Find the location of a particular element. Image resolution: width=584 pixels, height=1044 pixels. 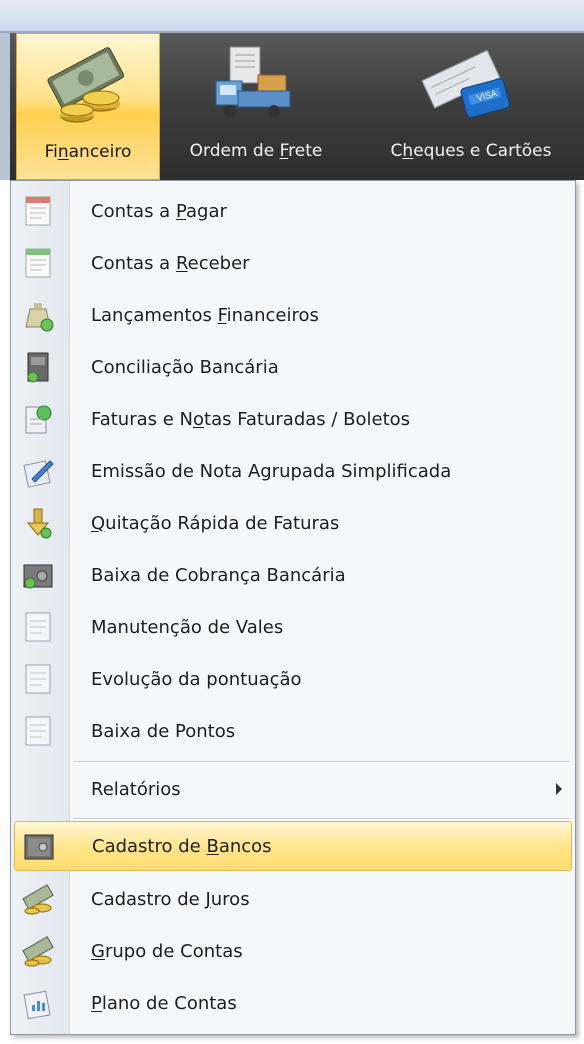

ribbon-button-label: Financeiro is located at coordinates (88, 152).